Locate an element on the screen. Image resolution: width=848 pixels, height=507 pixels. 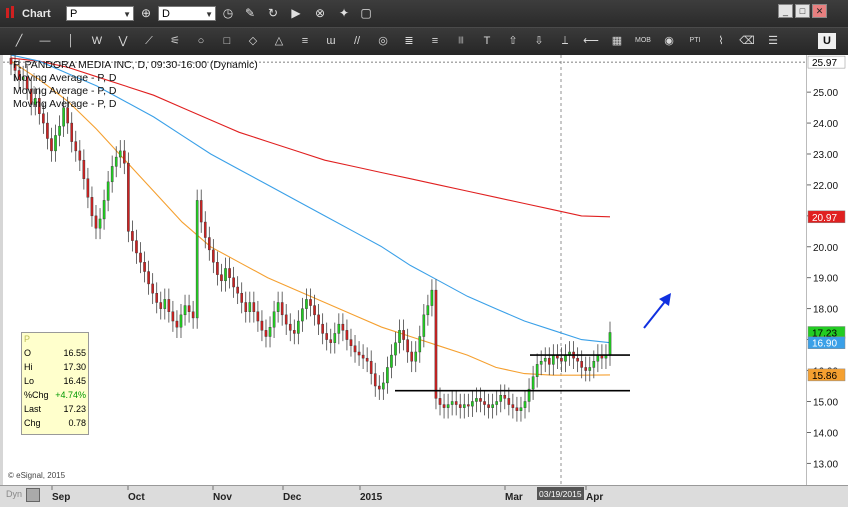
drawing-tool-29-icon: ☰ is located at coordinates (773, 41).